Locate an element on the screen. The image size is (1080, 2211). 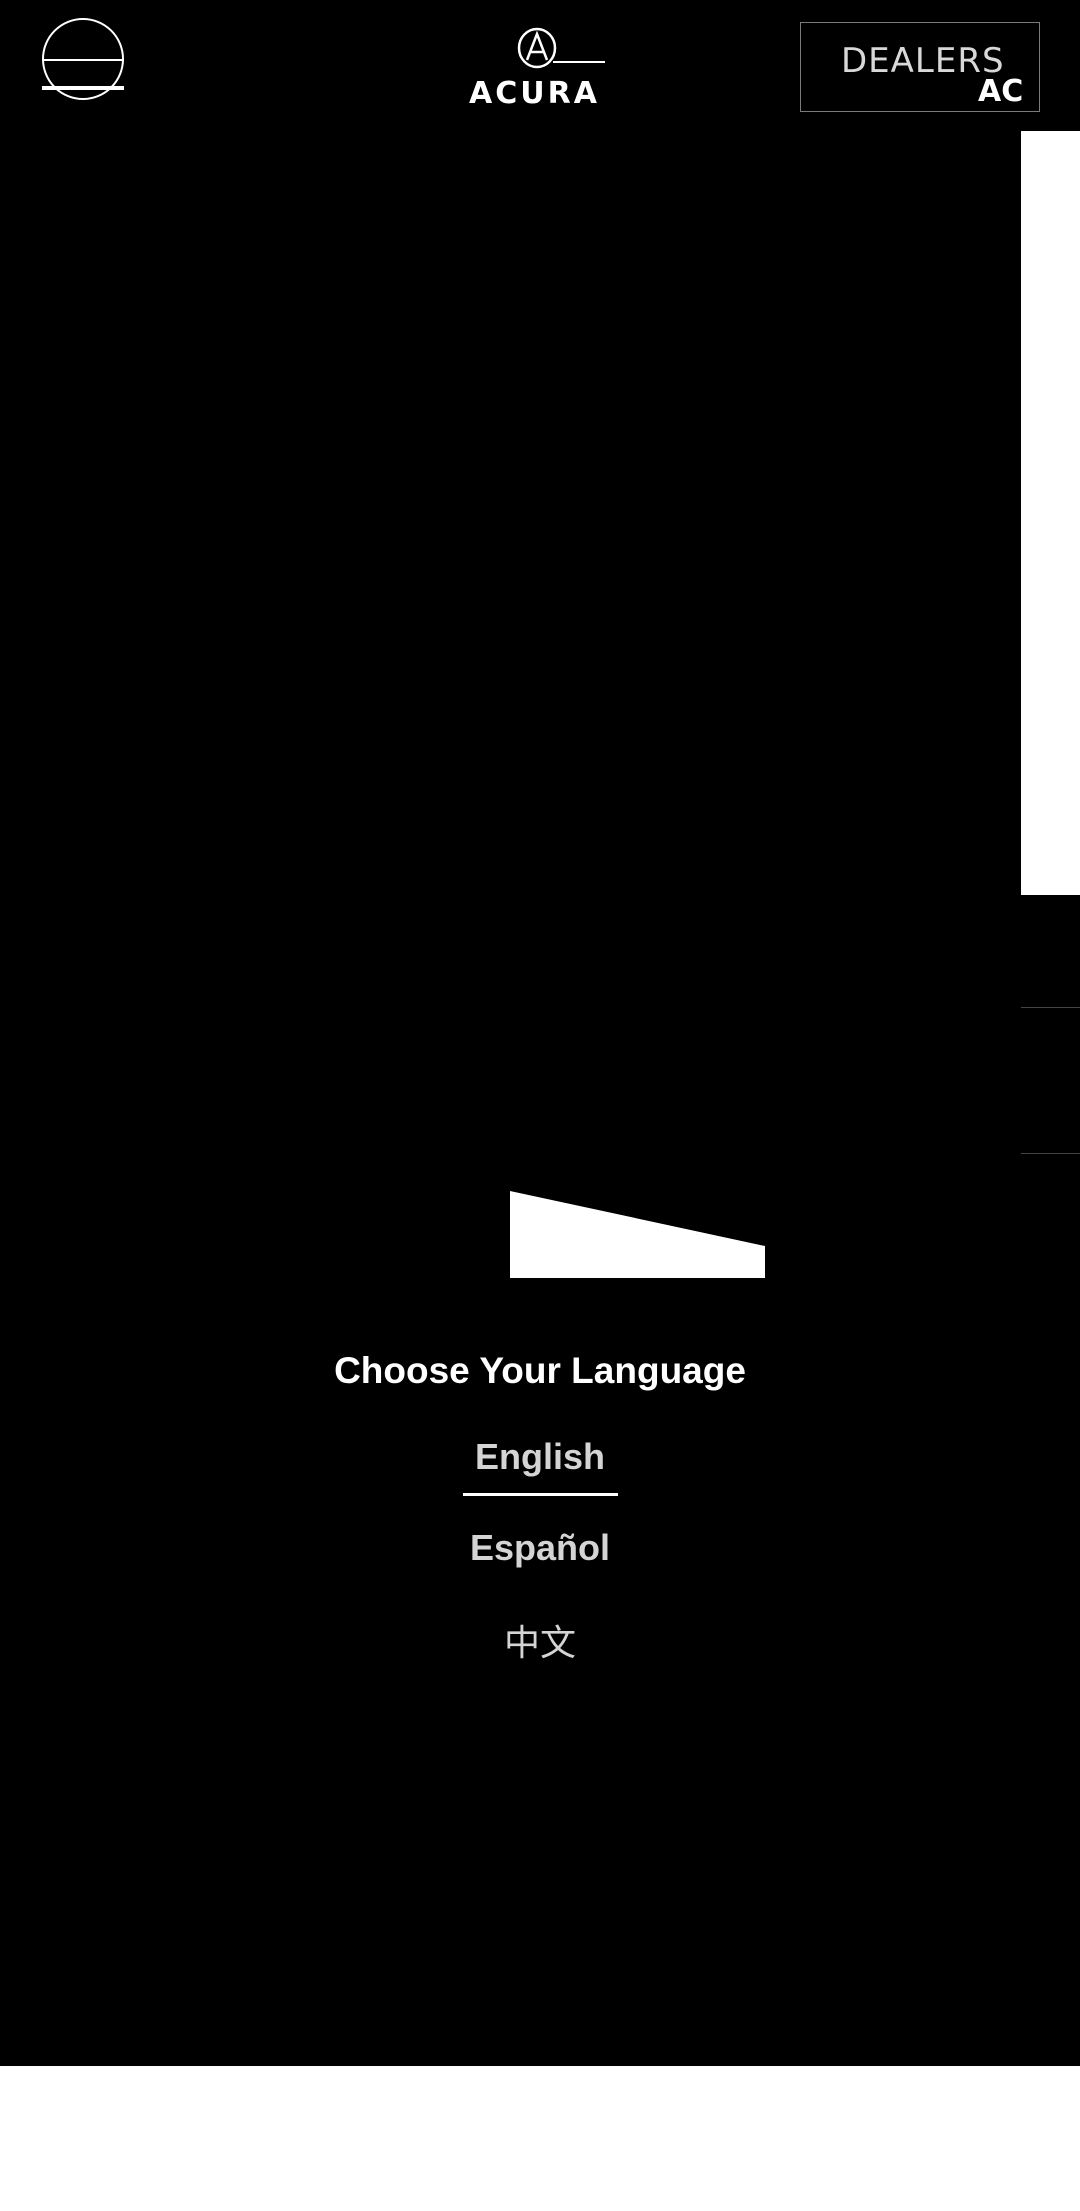
menu-icon-bar-top is located at coordinates (83, 60).